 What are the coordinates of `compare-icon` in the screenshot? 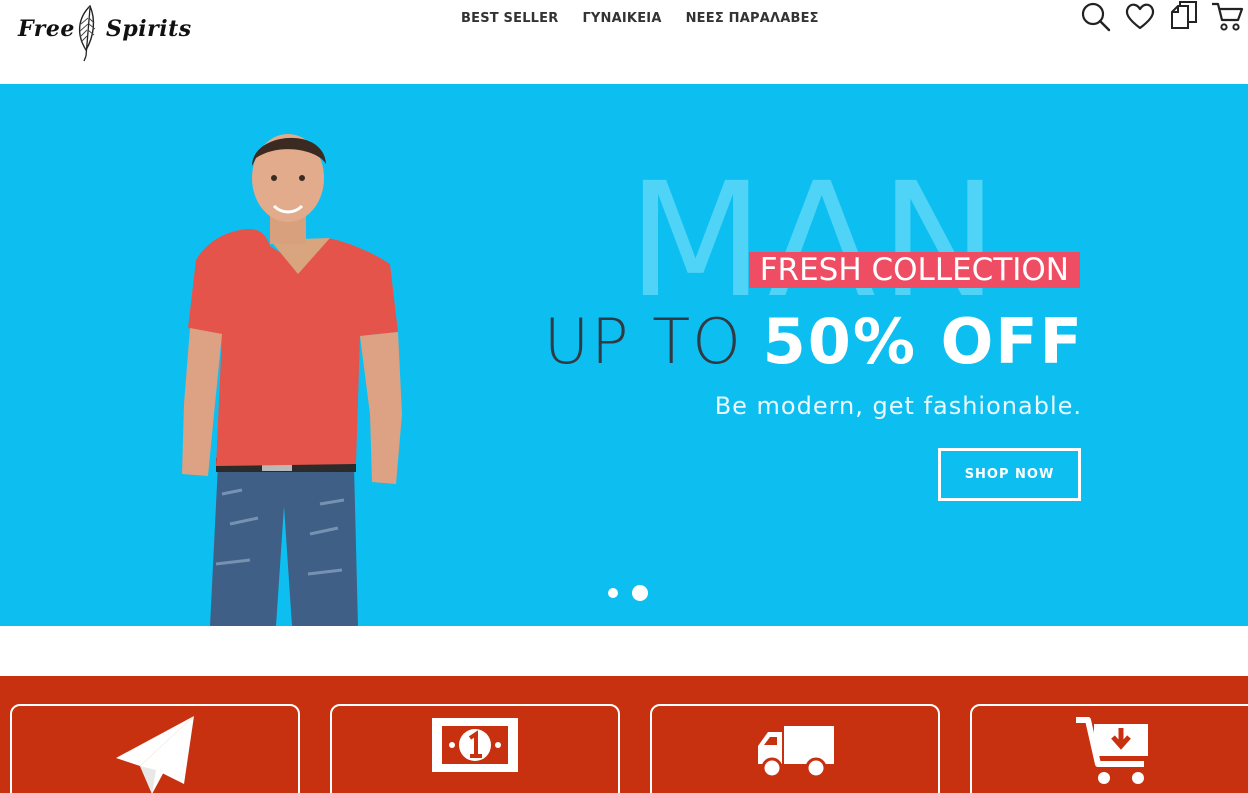 It's located at (1184, 17).